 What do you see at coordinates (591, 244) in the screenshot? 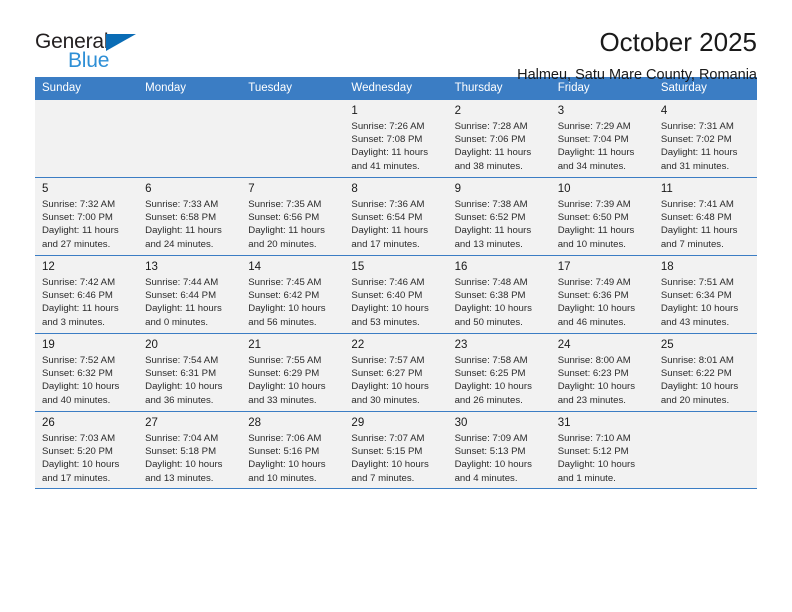
I see `day-daylight2-text: and 10 minutes.` at bounding box center [591, 244].